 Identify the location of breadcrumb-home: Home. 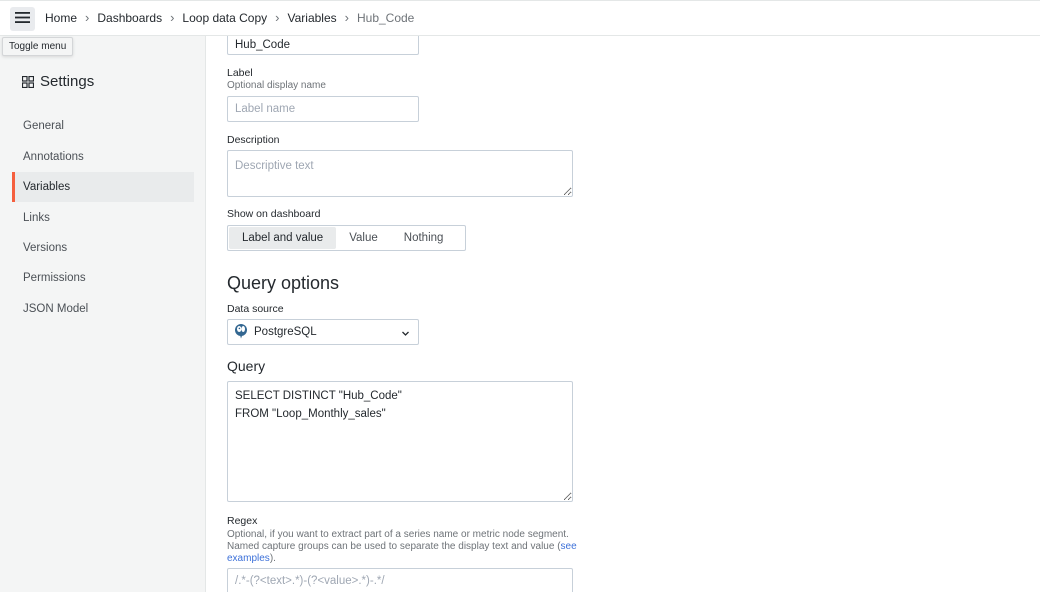
(61, 18).